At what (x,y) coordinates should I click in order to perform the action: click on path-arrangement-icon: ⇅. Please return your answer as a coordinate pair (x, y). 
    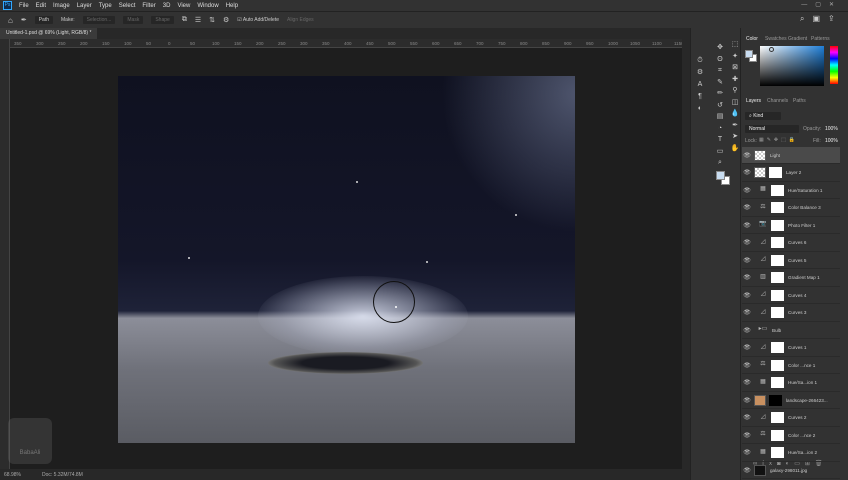
    Looking at the image, I should click on (212, 20).